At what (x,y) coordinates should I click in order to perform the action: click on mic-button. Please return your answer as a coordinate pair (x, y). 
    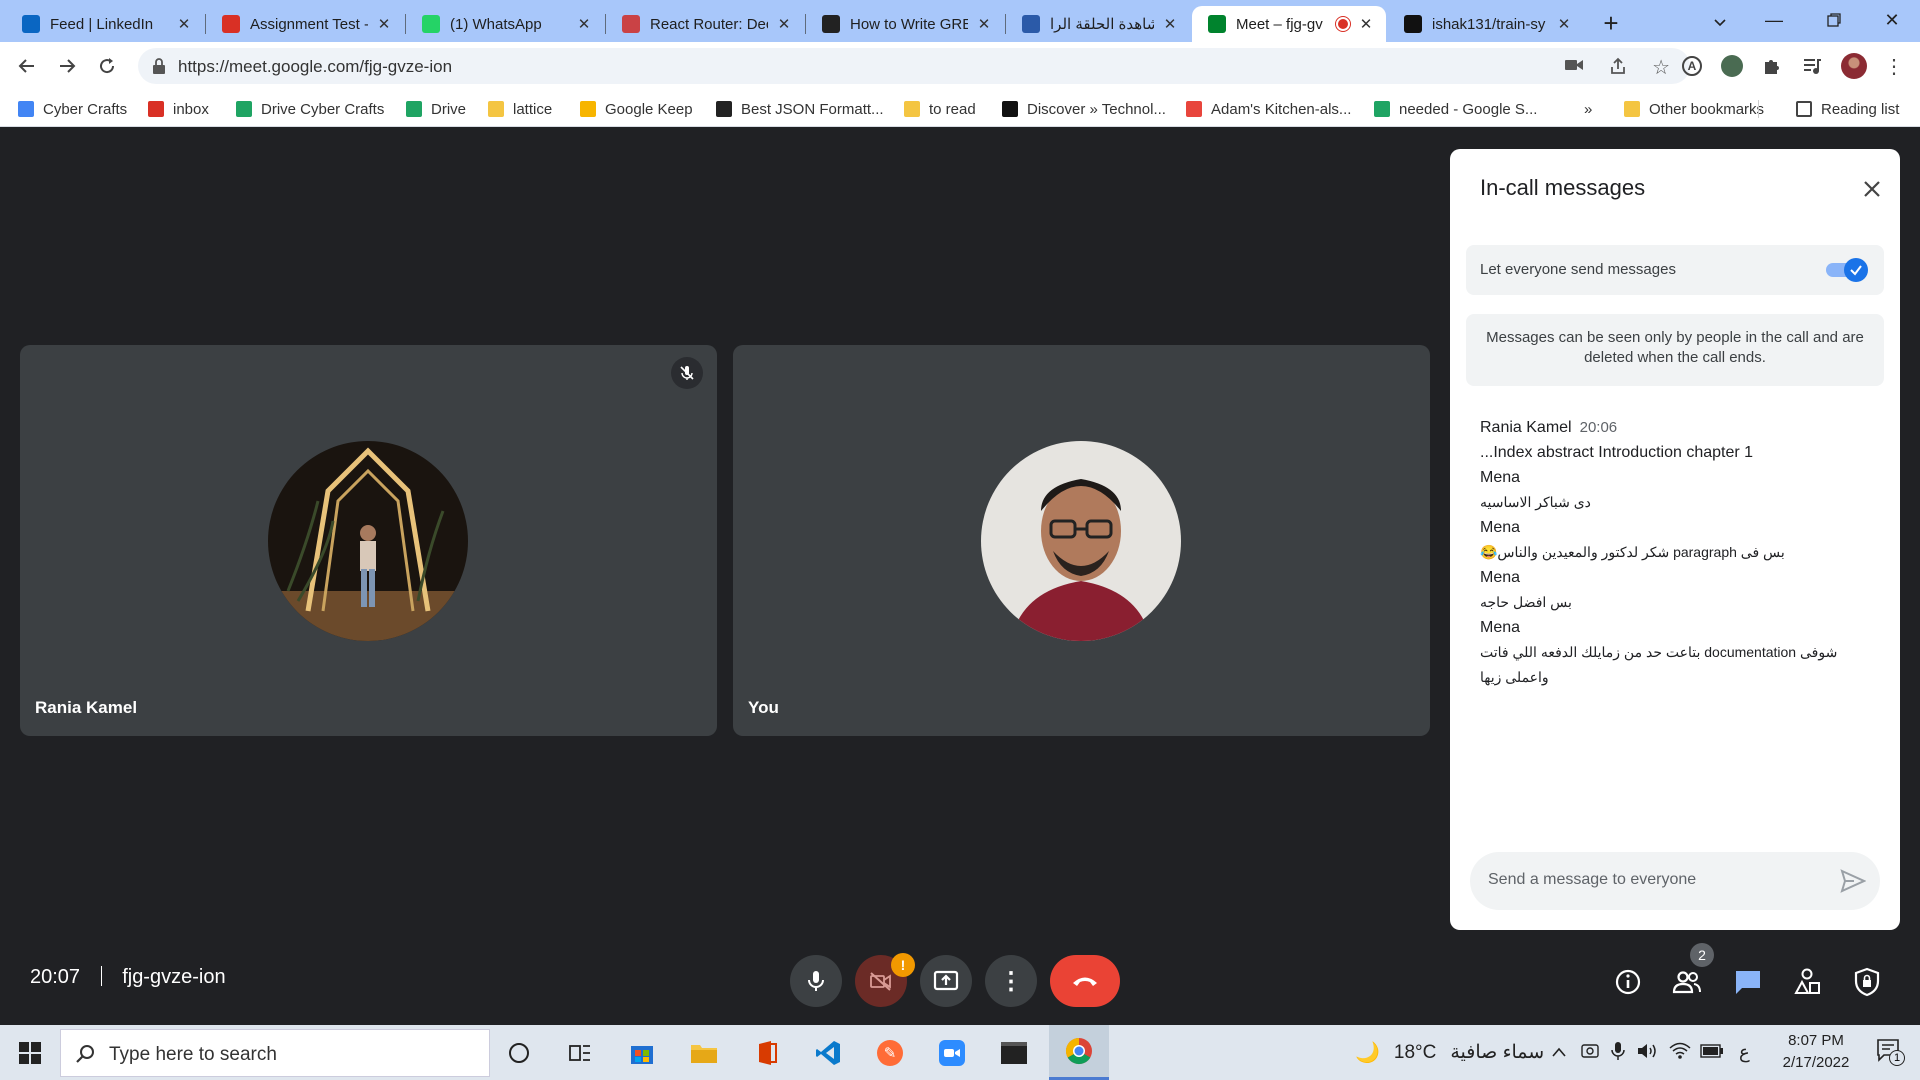
    Looking at the image, I should click on (816, 981).